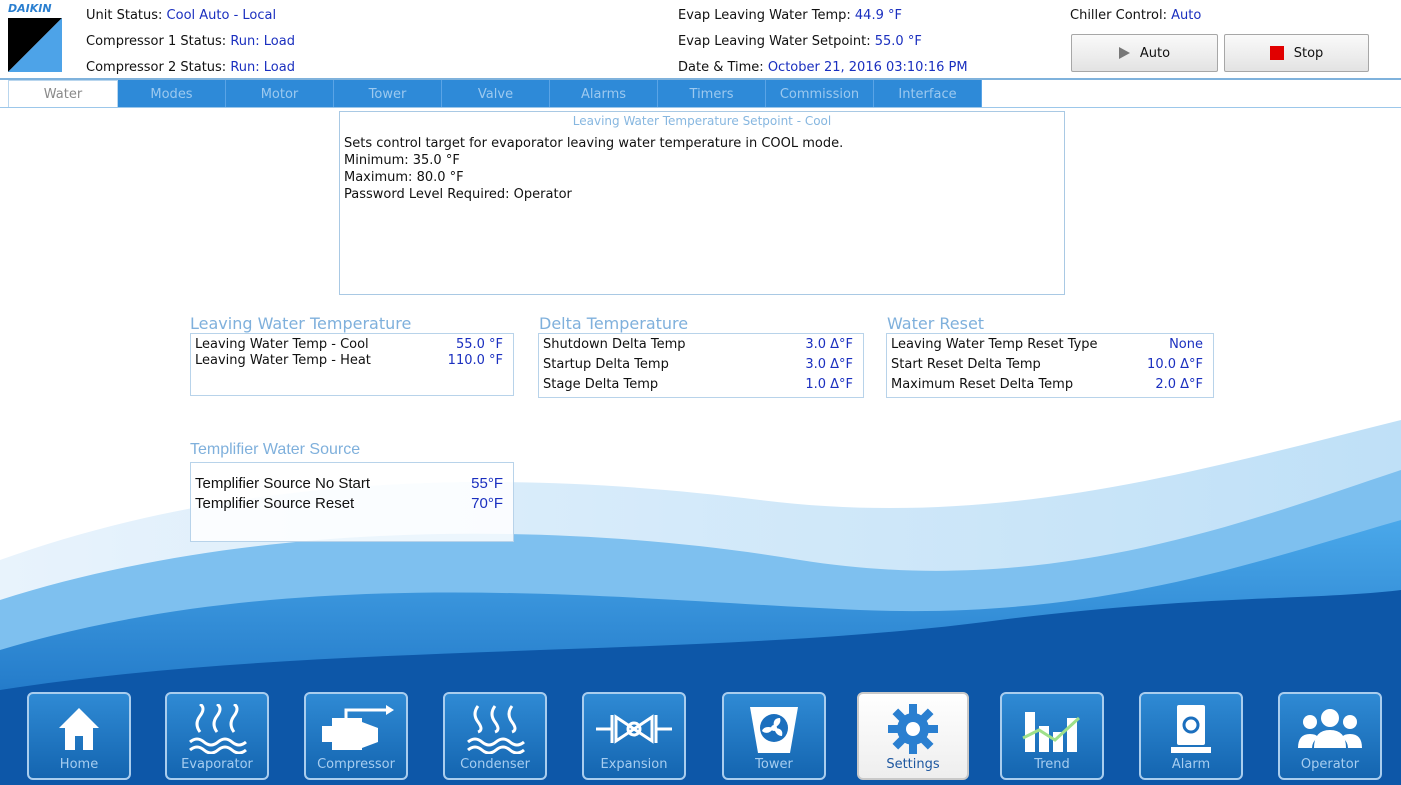 The image size is (1401, 785). I want to click on tab-tower: Tower, so click(388, 94).